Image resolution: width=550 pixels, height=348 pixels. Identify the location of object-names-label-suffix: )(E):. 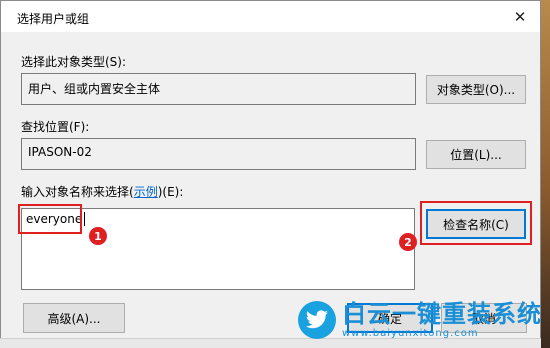
(170, 192).